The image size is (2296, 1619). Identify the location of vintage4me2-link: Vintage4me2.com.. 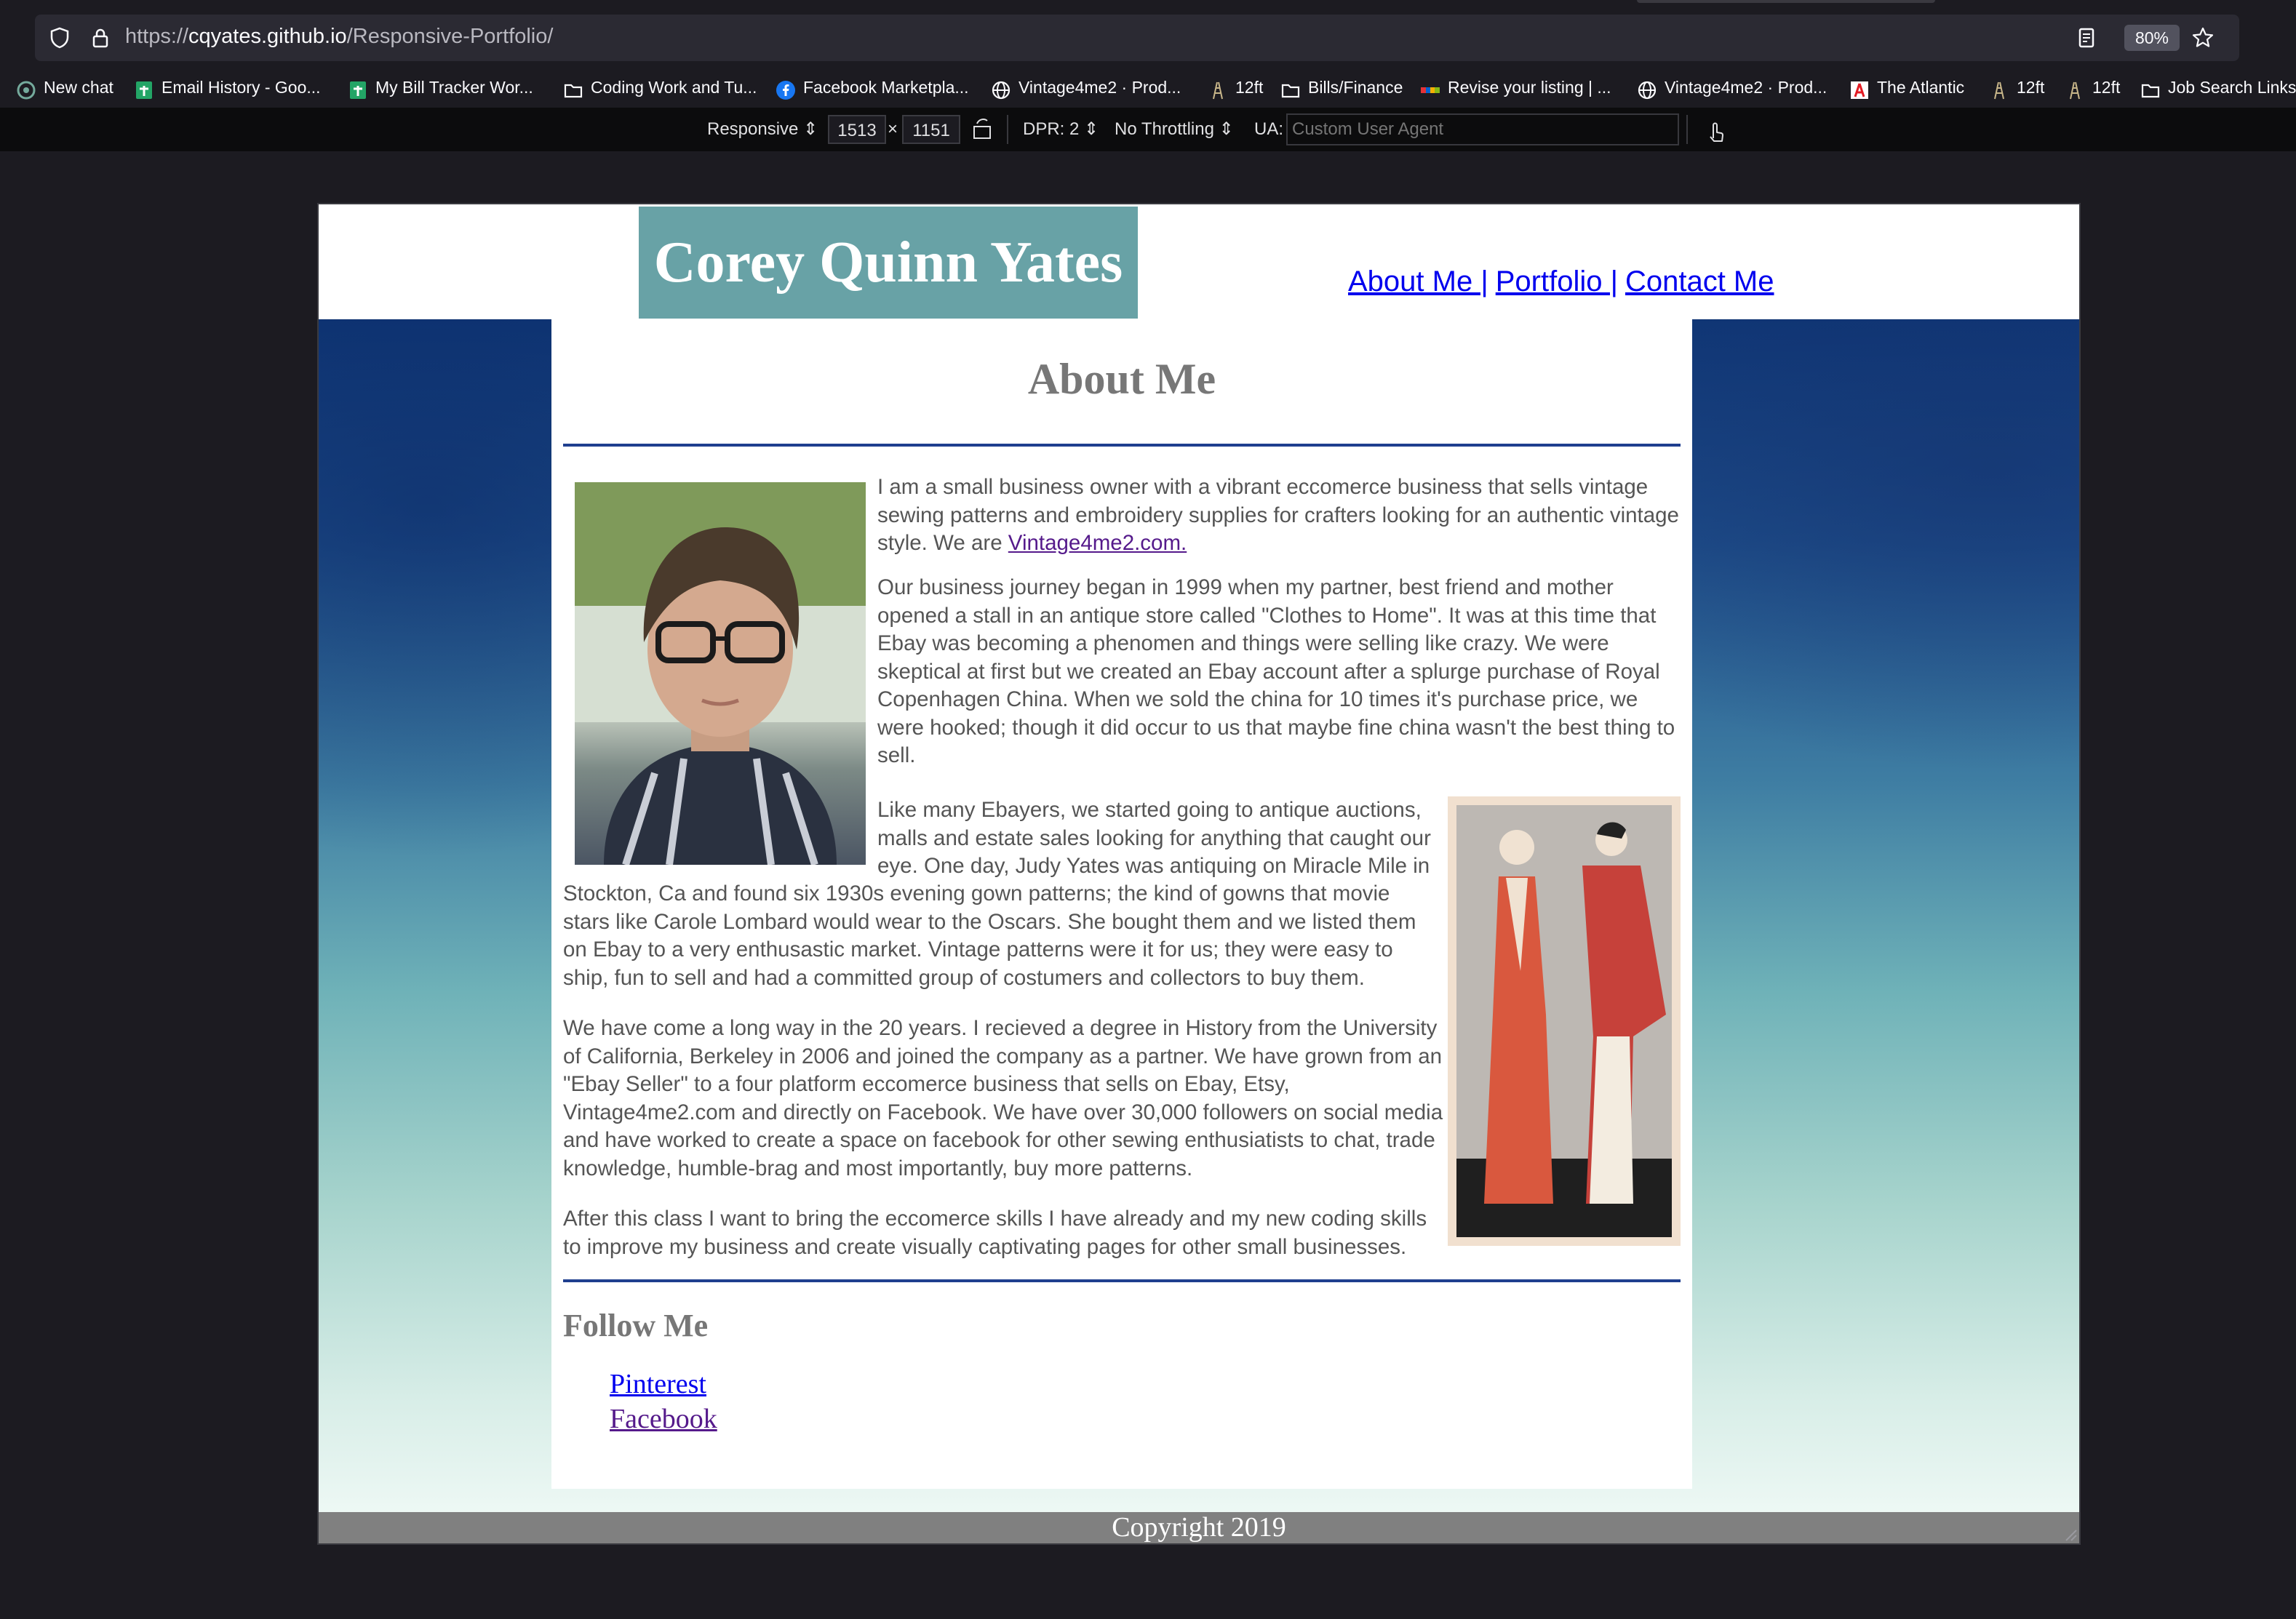
(1097, 543).